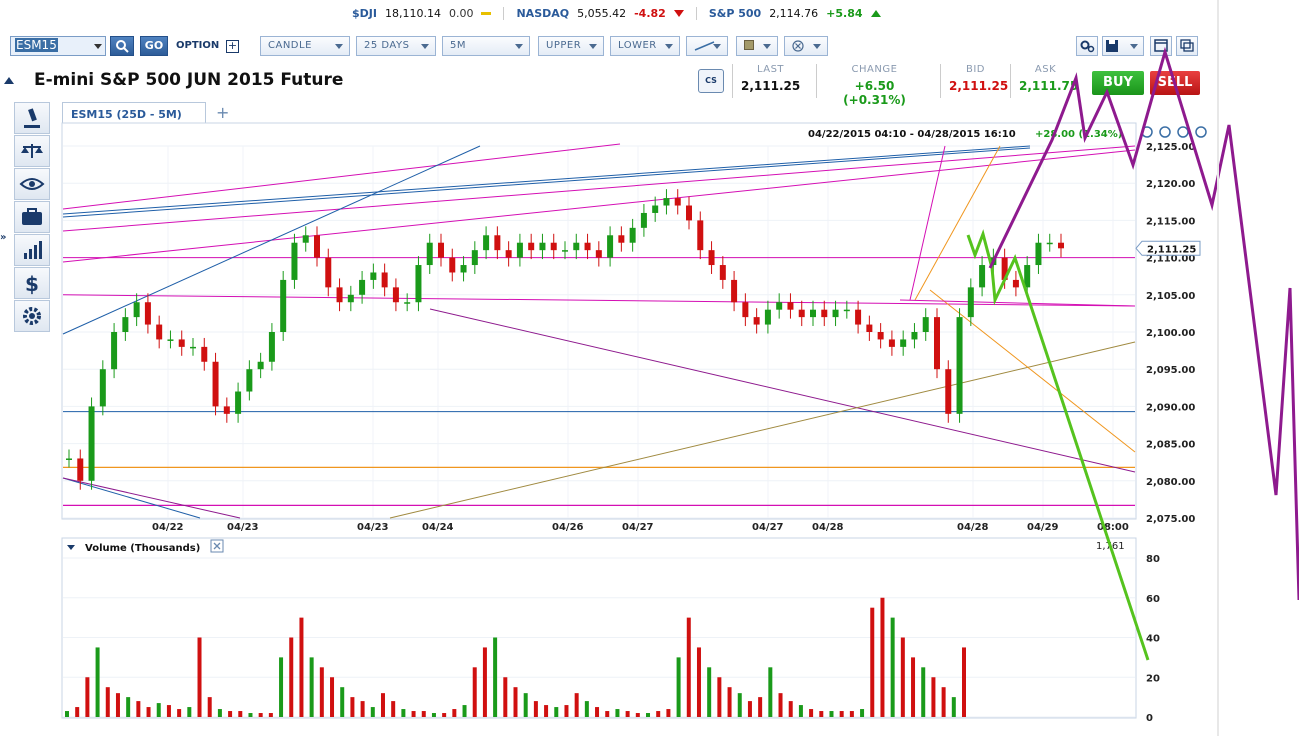  Describe the element at coordinates (1183, 132) in the screenshot. I see `zoom-out-icon` at that location.